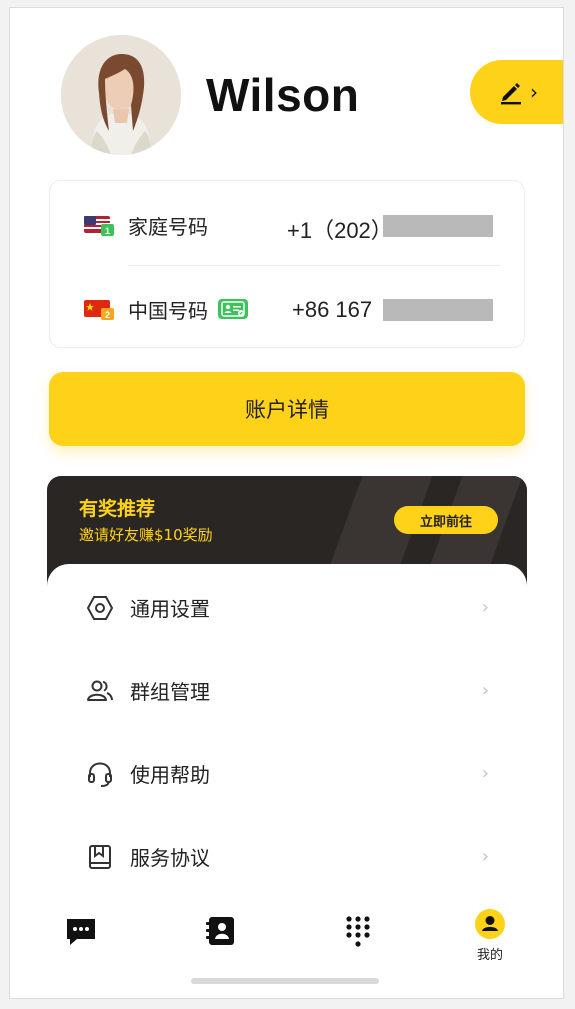  I want to click on profile-name: Wilson, so click(283, 95).